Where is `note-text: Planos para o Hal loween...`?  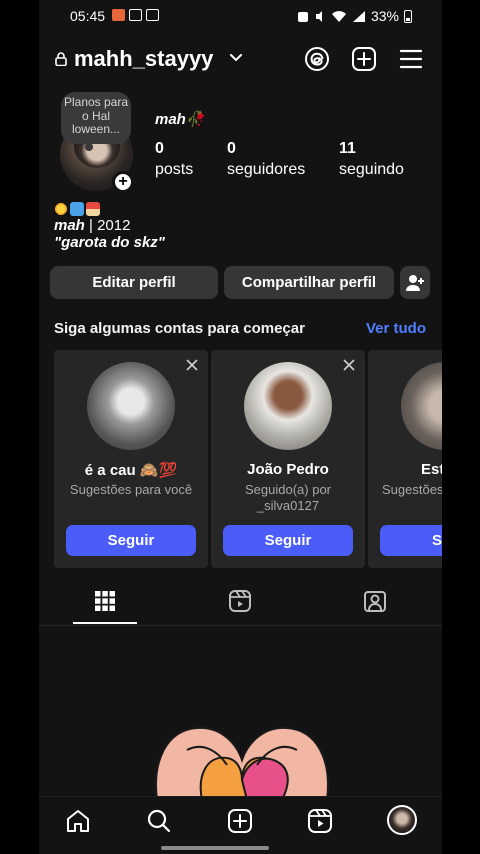 note-text: Planos para o Hal loween... is located at coordinates (96, 115).